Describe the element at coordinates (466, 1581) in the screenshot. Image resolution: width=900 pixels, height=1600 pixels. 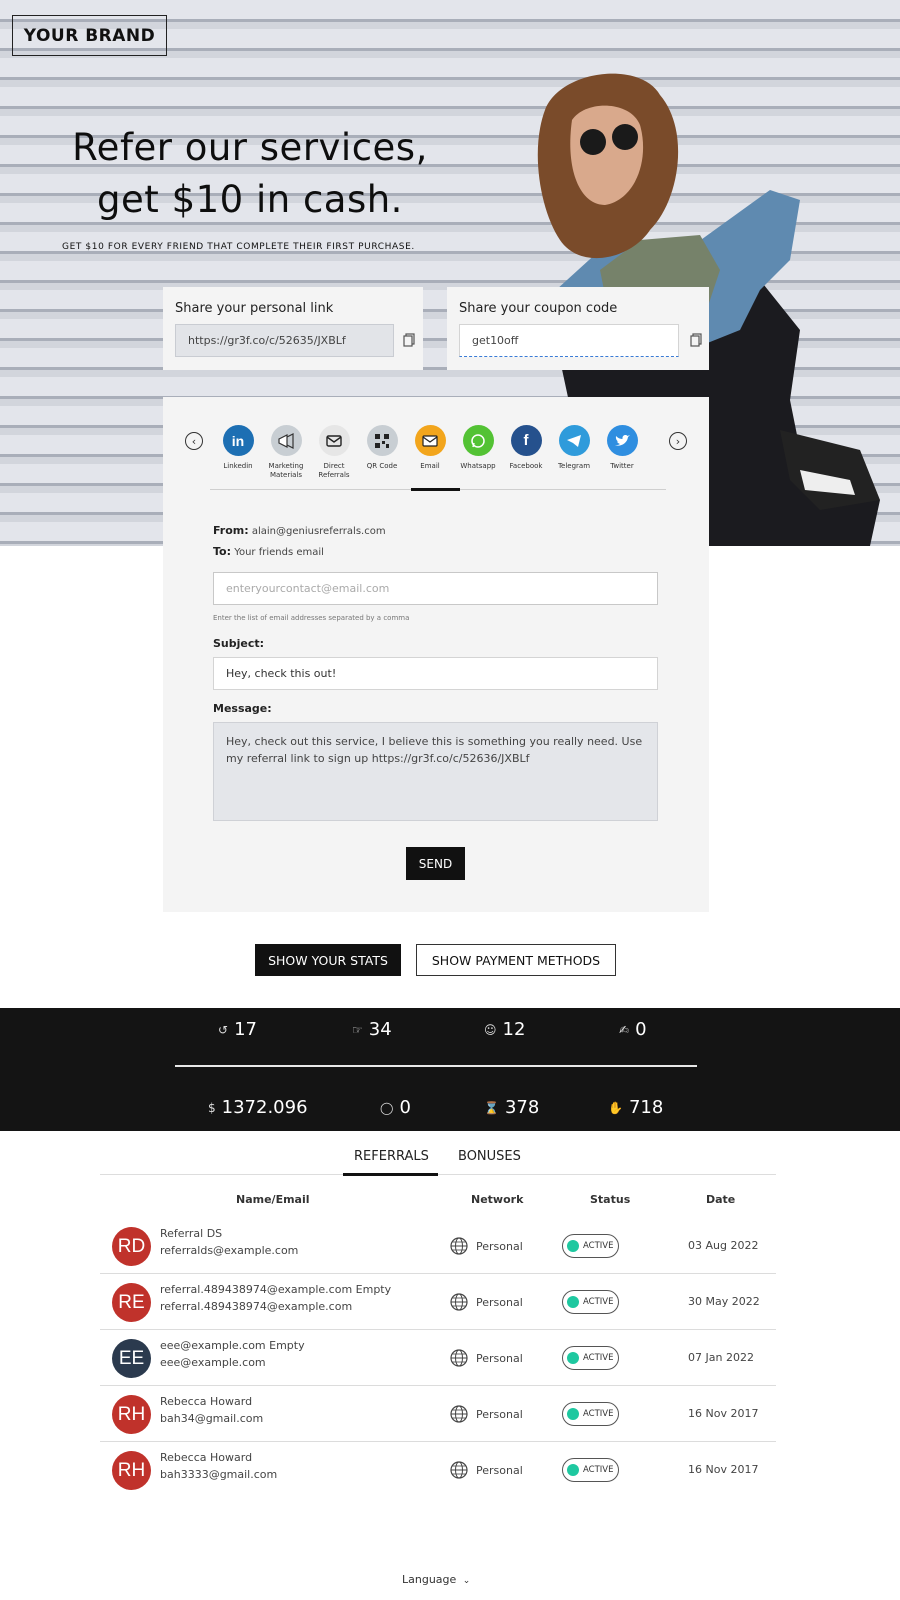
I see `chevron-down-icon: ⌄` at that location.